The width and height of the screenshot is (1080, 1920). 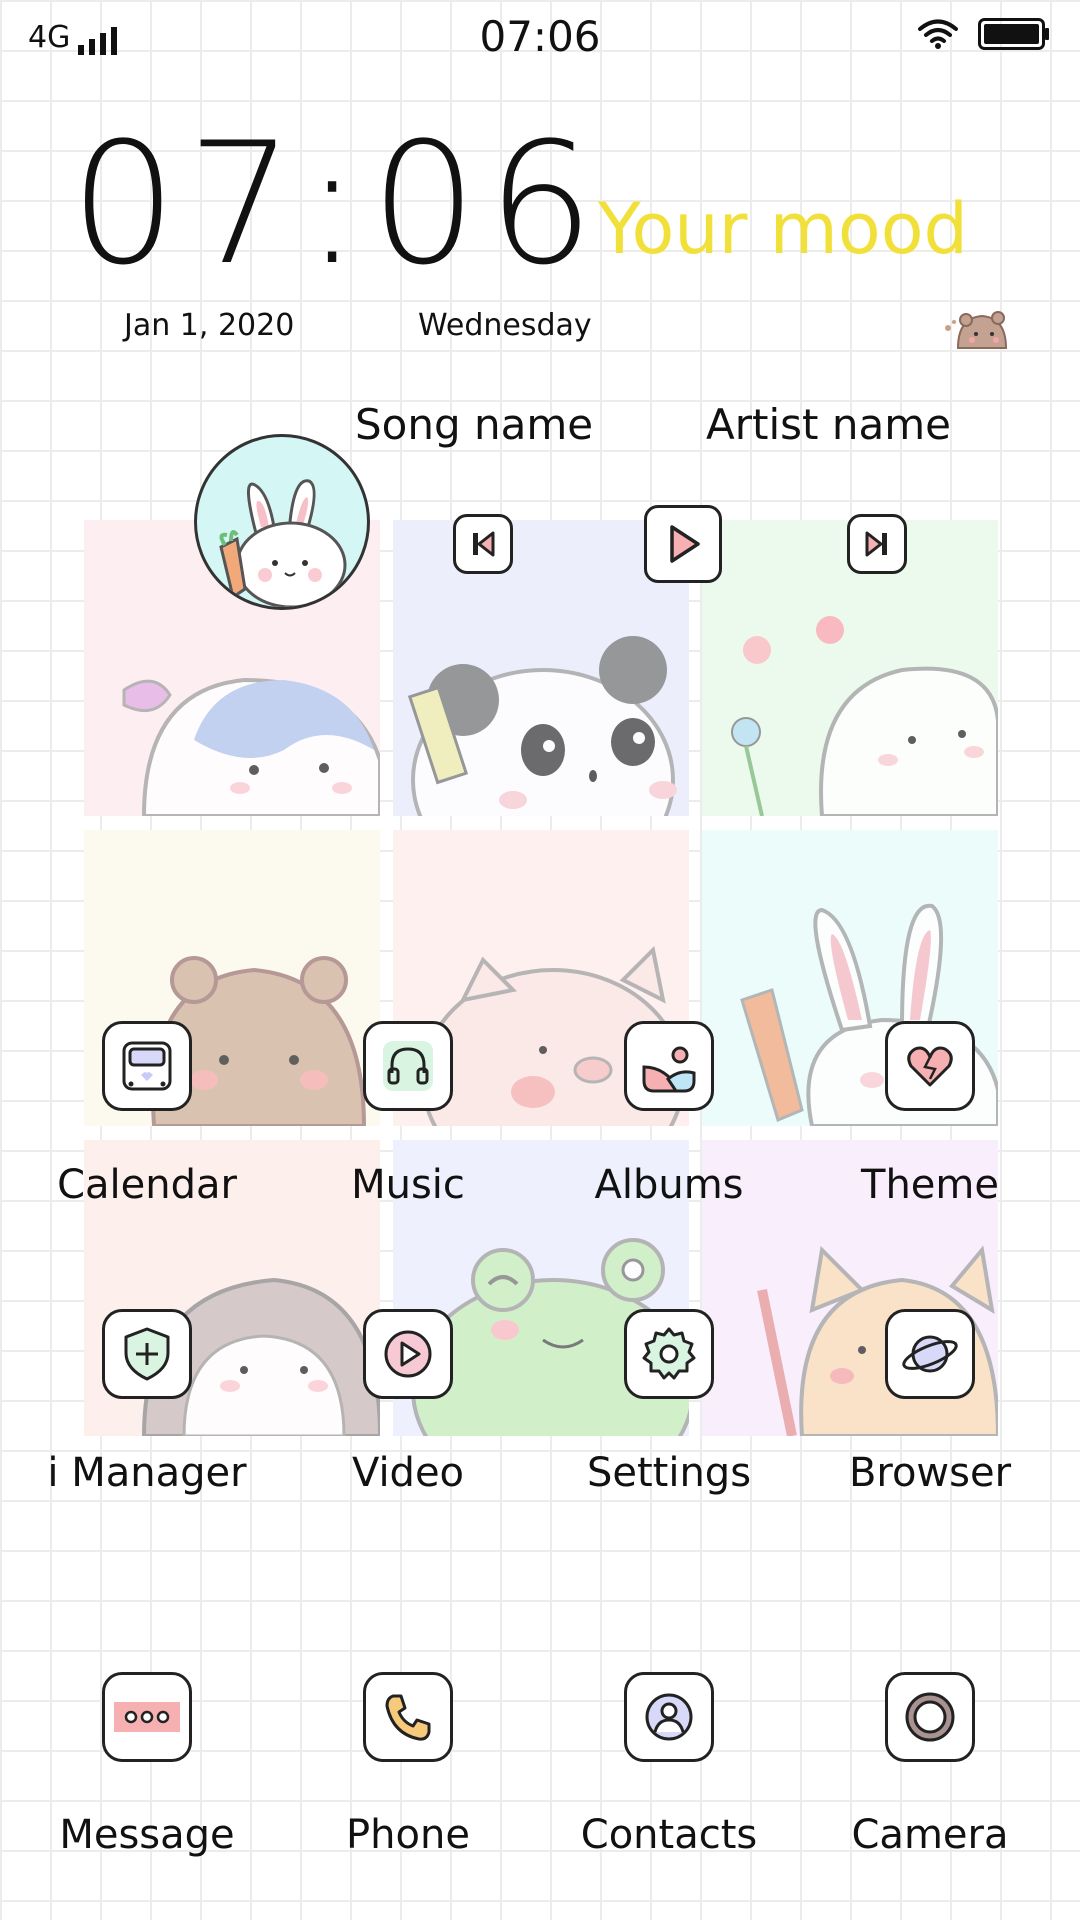 I want to click on heart-icon, so click(x=930, y=1066).